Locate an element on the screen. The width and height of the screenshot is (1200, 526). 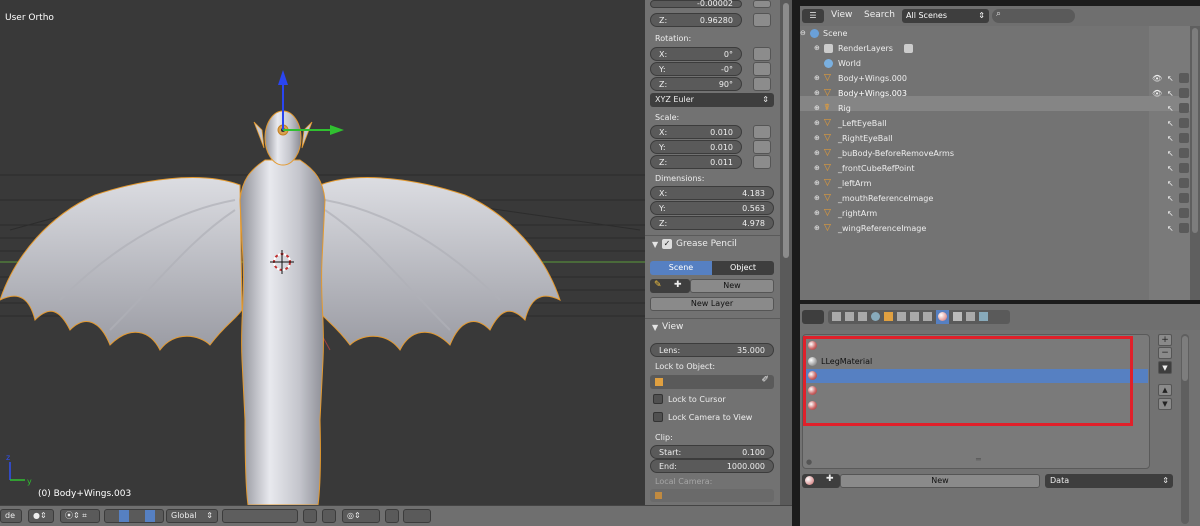
list-filter-icon: ● is located at coordinates (809, 462).